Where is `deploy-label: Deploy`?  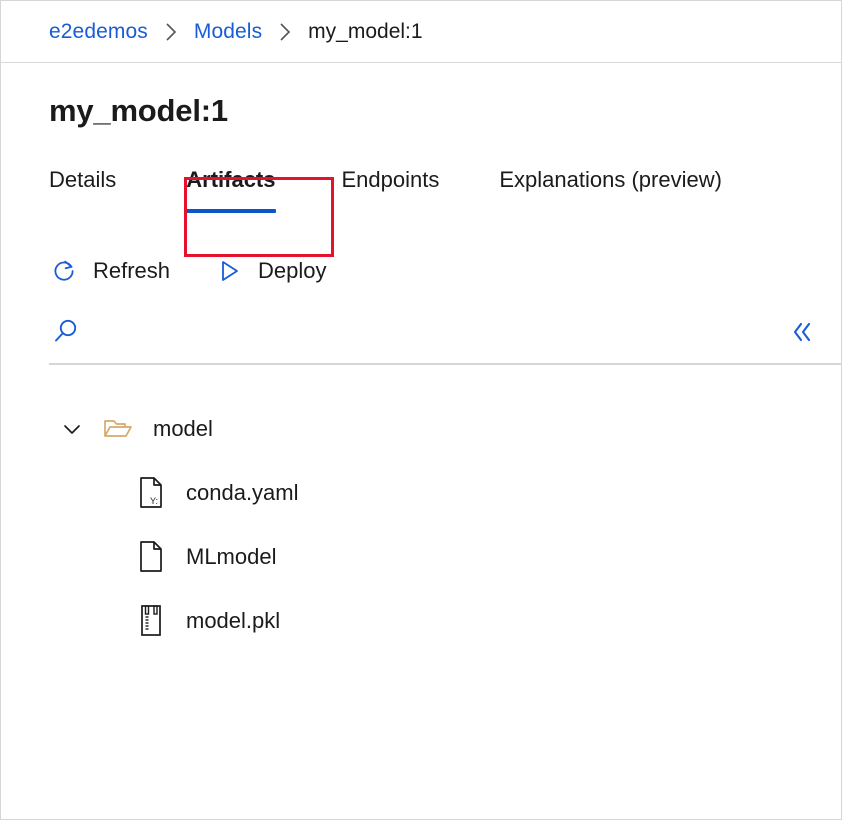
deploy-label: Deploy is located at coordinates (292, 270).